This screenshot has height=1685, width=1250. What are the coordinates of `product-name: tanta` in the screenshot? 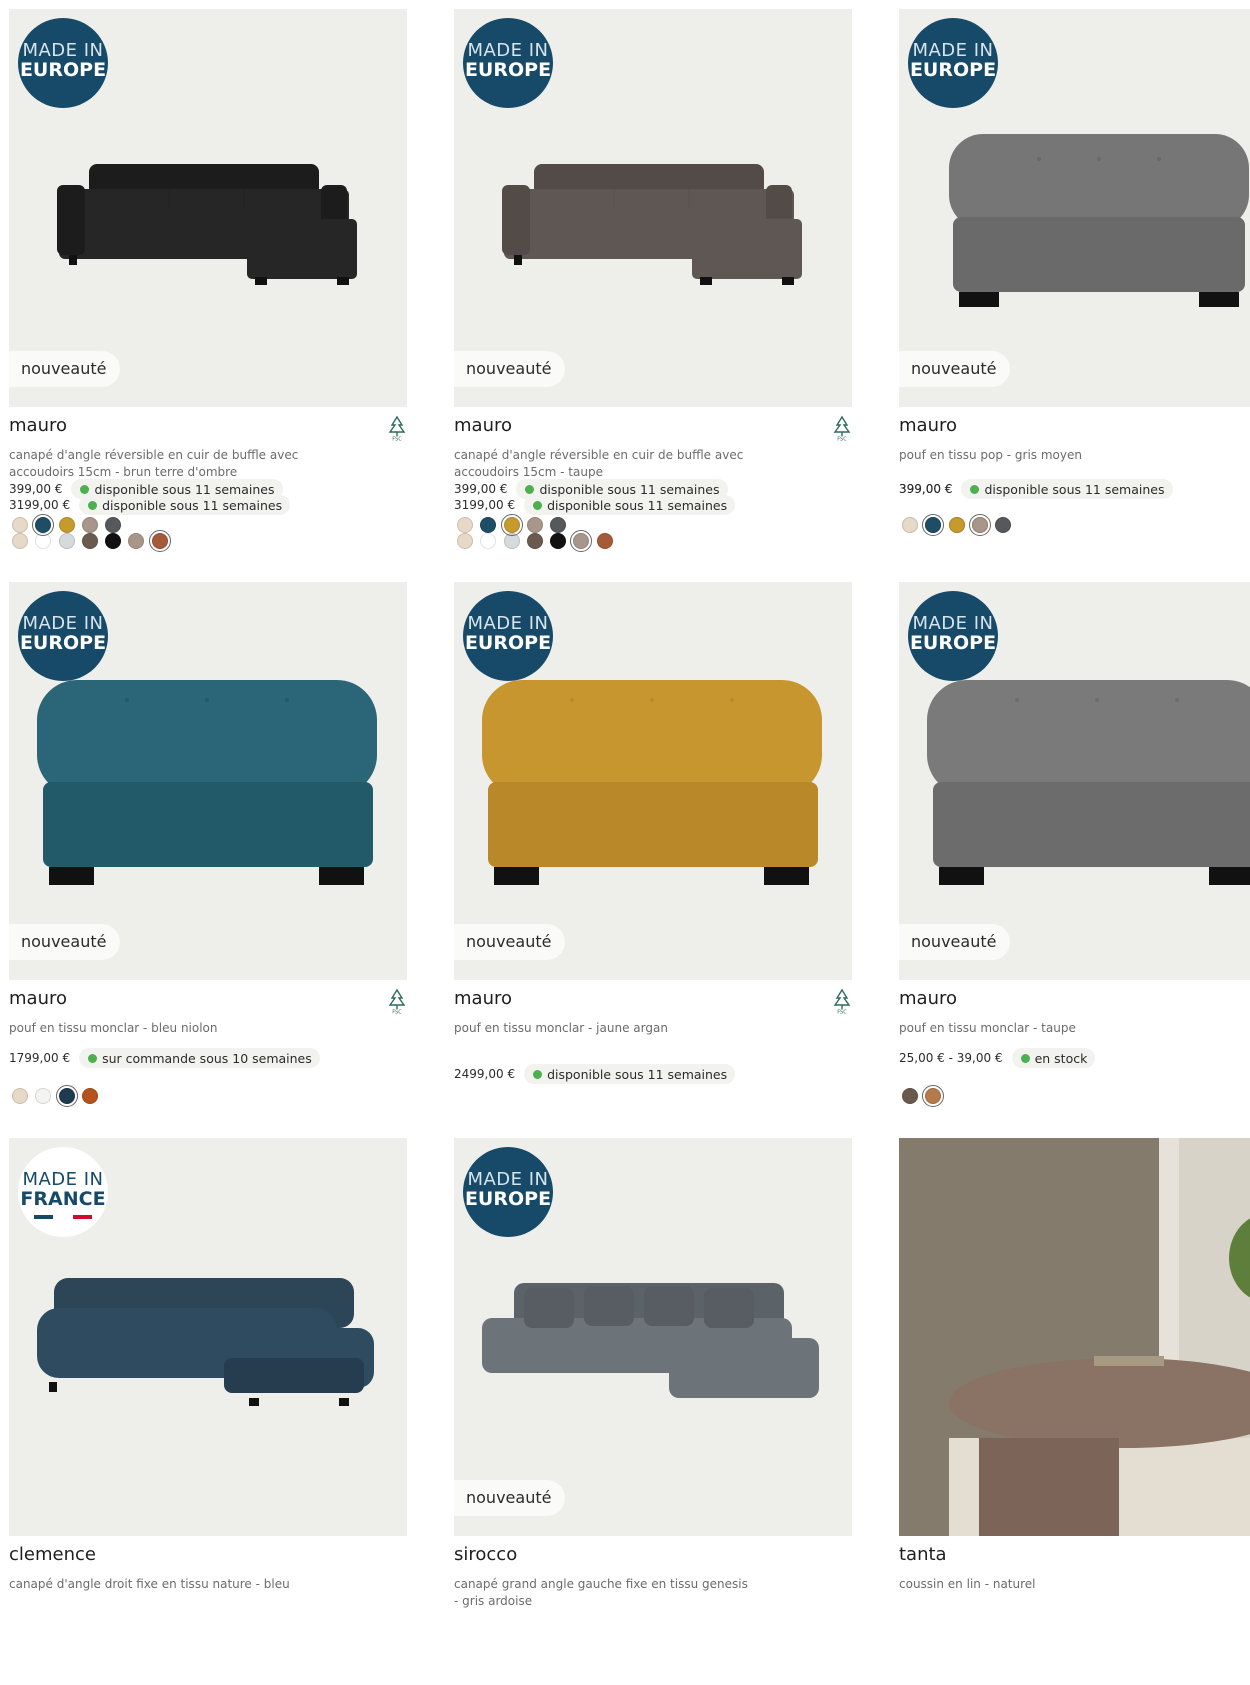 It's located at (923, 1555).